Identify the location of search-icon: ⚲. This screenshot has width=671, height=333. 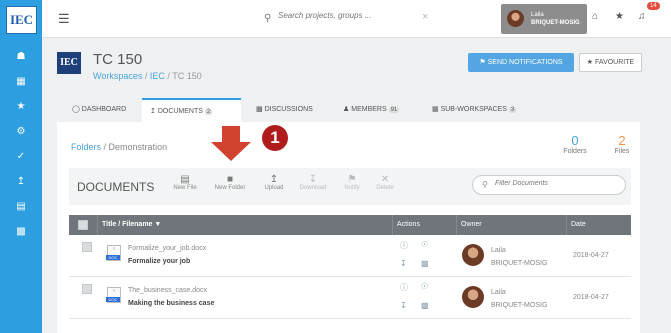
(268, 18).